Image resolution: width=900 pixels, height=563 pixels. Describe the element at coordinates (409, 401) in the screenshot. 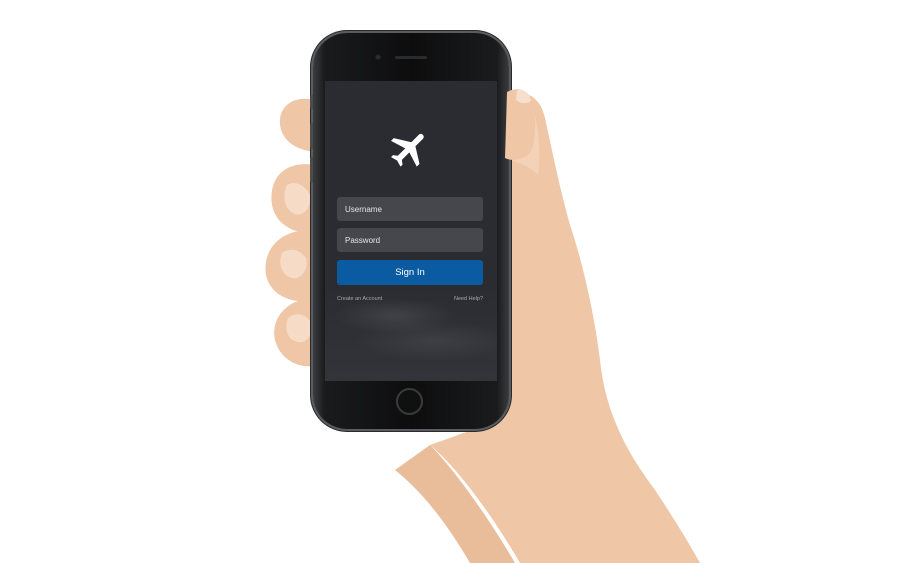

I see `home-button` at that location.